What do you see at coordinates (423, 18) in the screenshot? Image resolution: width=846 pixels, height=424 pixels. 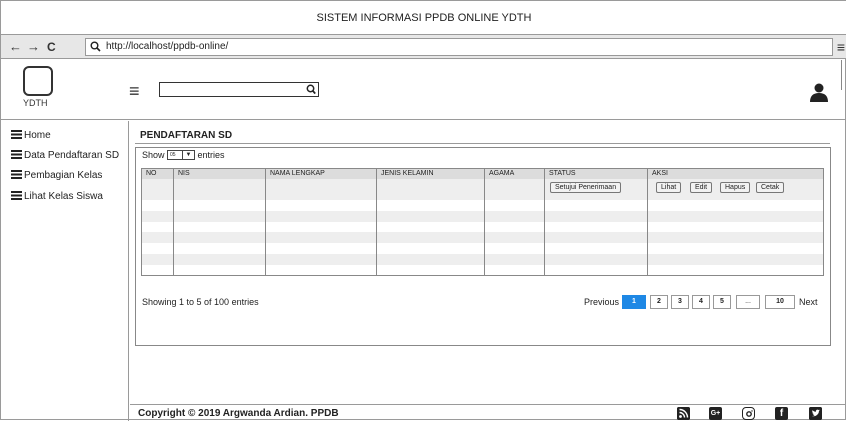 I see `window-title: SISTEM INFORMASI PPDB ONLINE YDTH` at bounding box center [423, 18].